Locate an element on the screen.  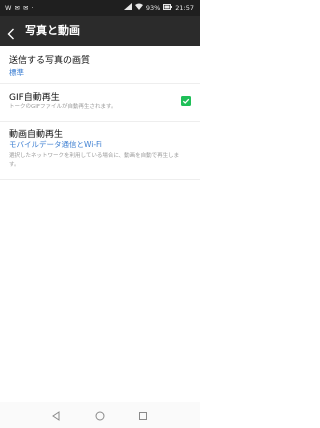
page-title: 写真と動画 is located at coordinates (52, 30).